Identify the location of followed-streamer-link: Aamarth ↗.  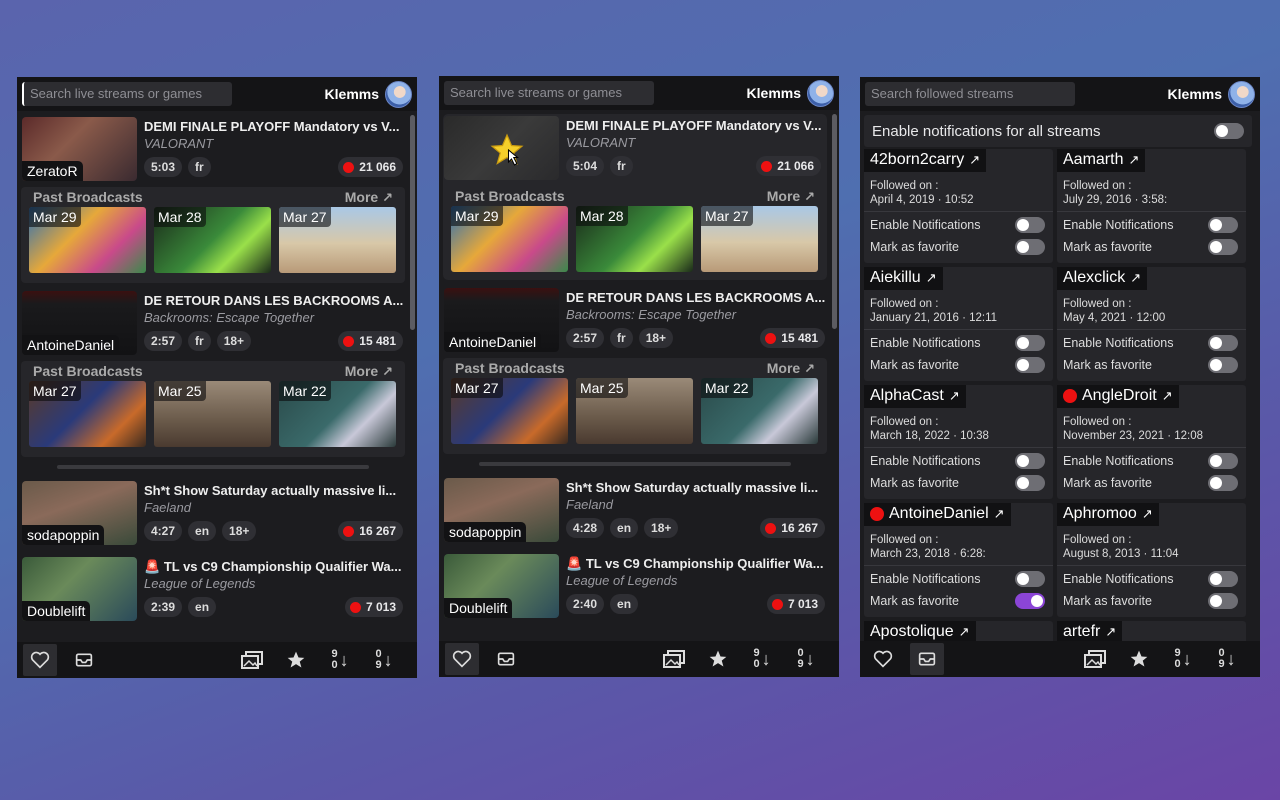
(1101, 160).